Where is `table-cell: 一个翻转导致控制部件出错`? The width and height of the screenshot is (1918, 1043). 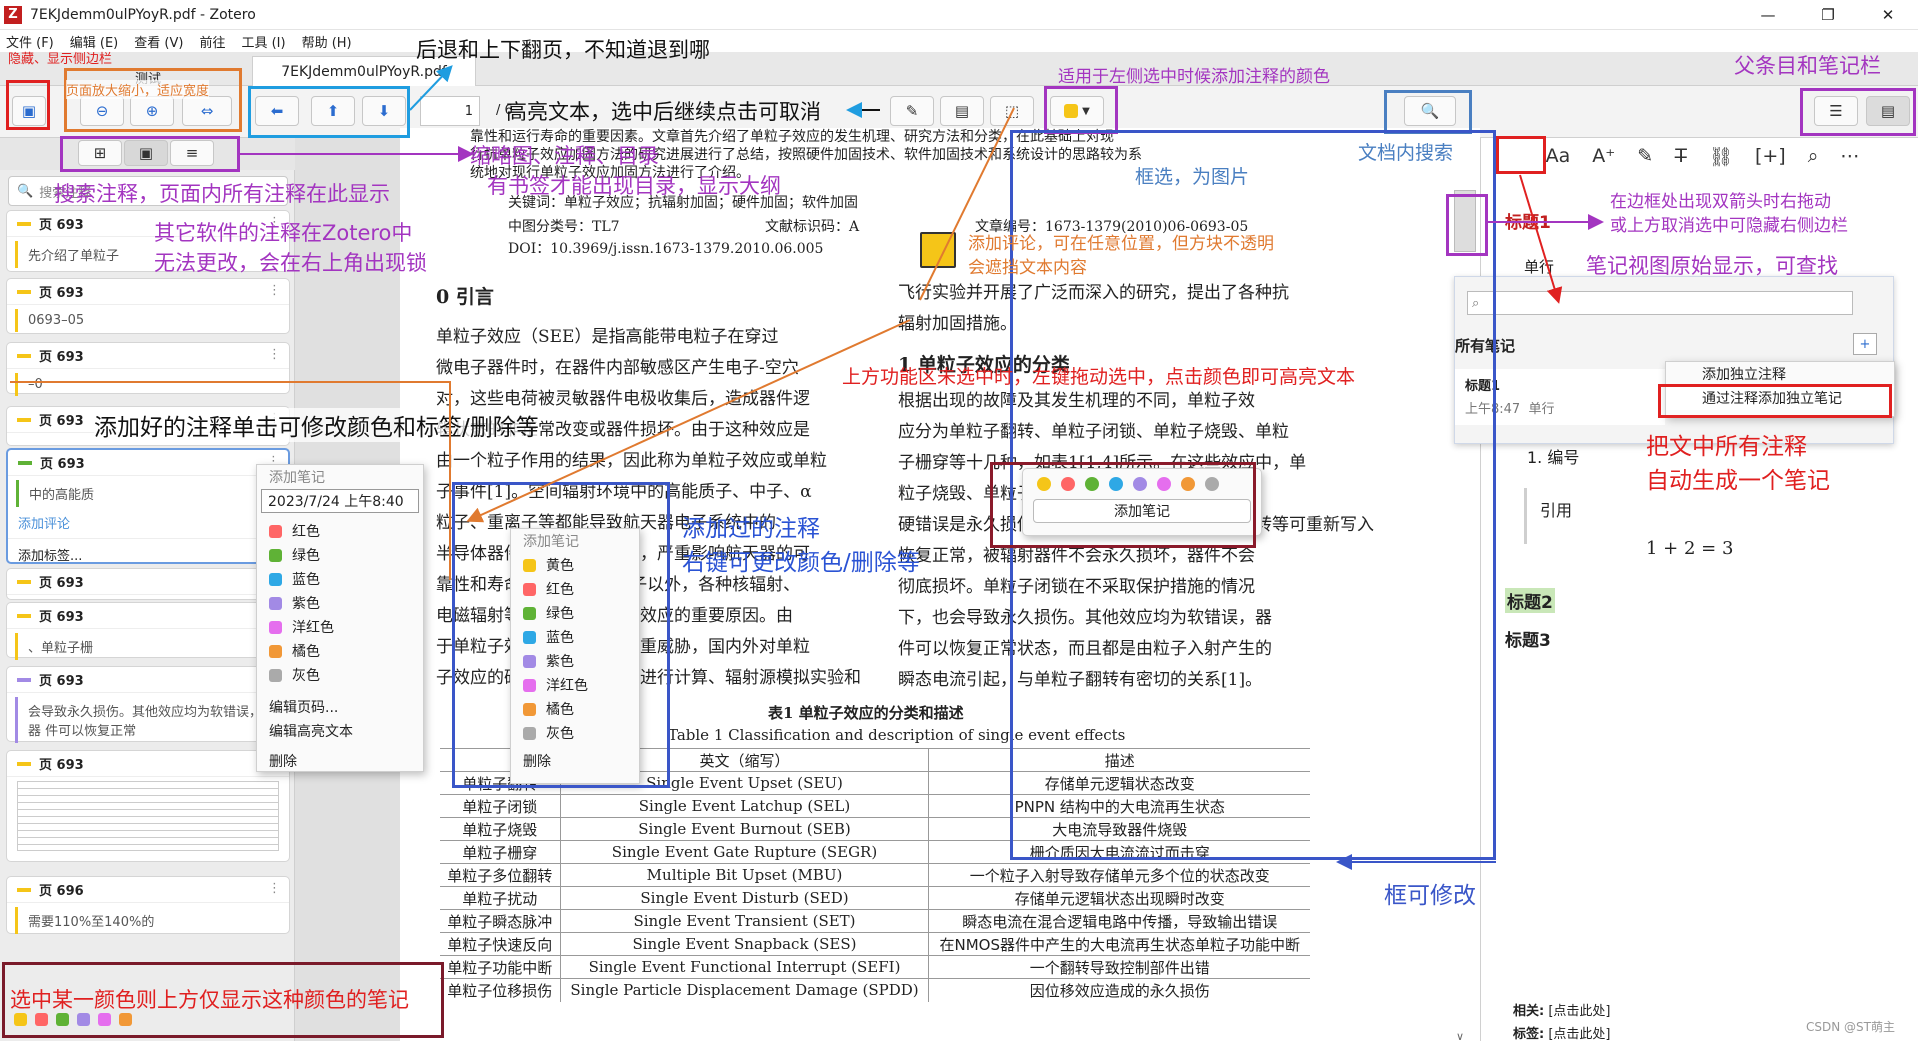 table-cell: 一个翻转导致控制部件出错 is located at coordinates (1119, 967).